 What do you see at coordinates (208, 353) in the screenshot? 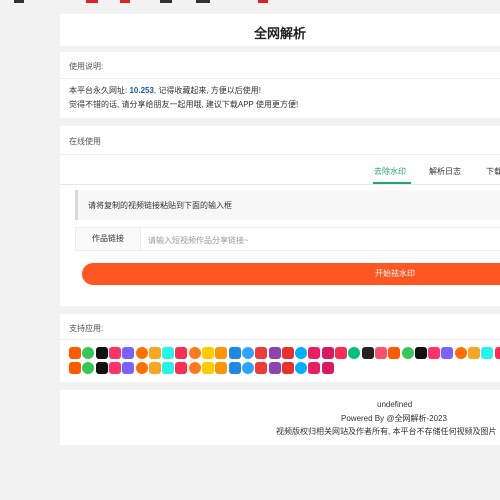
I see `ixigua-icon` at bounding box center [208, 353].